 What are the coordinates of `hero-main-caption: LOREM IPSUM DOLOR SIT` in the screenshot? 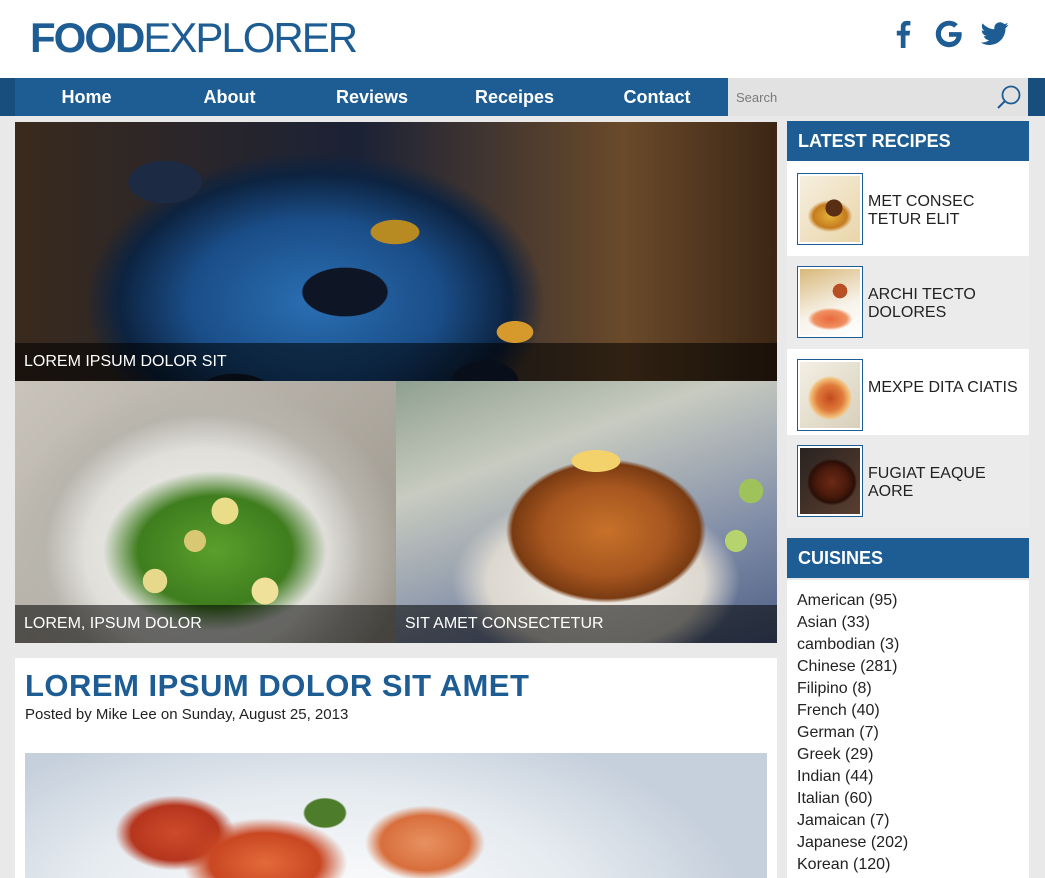 It's located at (396, 362).